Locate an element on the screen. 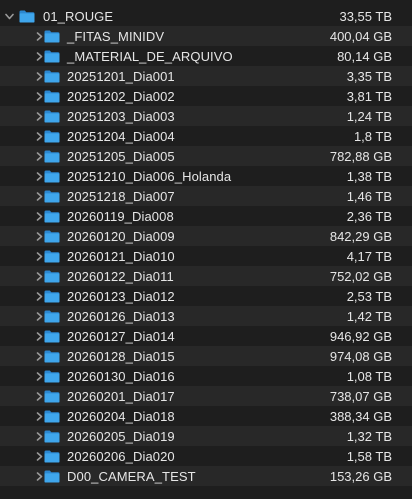 Image resolution: width=412 pixels, height=499 pixels. folder-row: 20260126_Dia013 1,42 TB is located at coordinates (206, 316).